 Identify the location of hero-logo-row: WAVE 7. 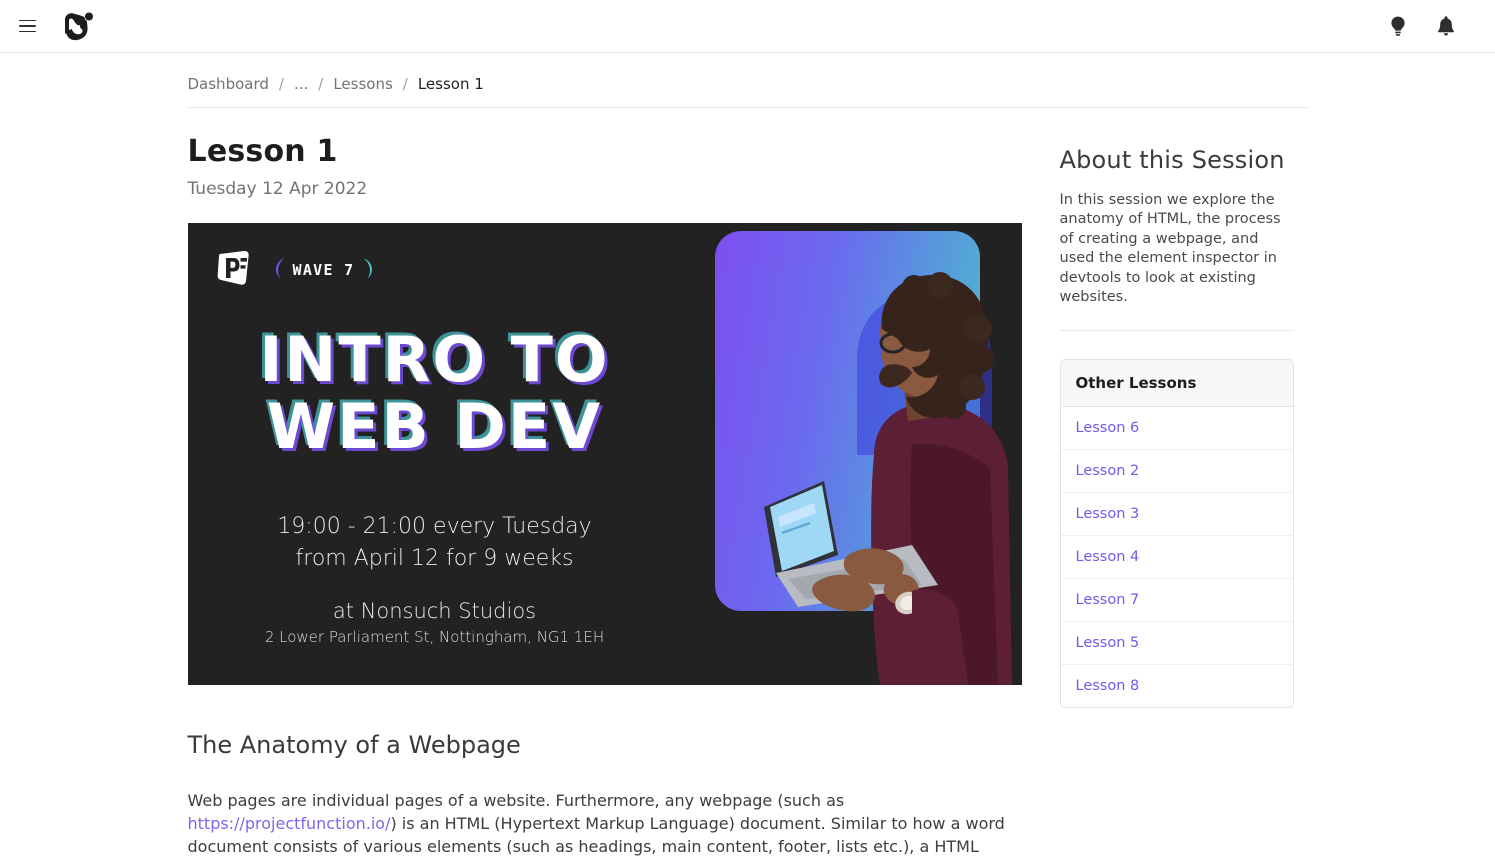
(293, 269).